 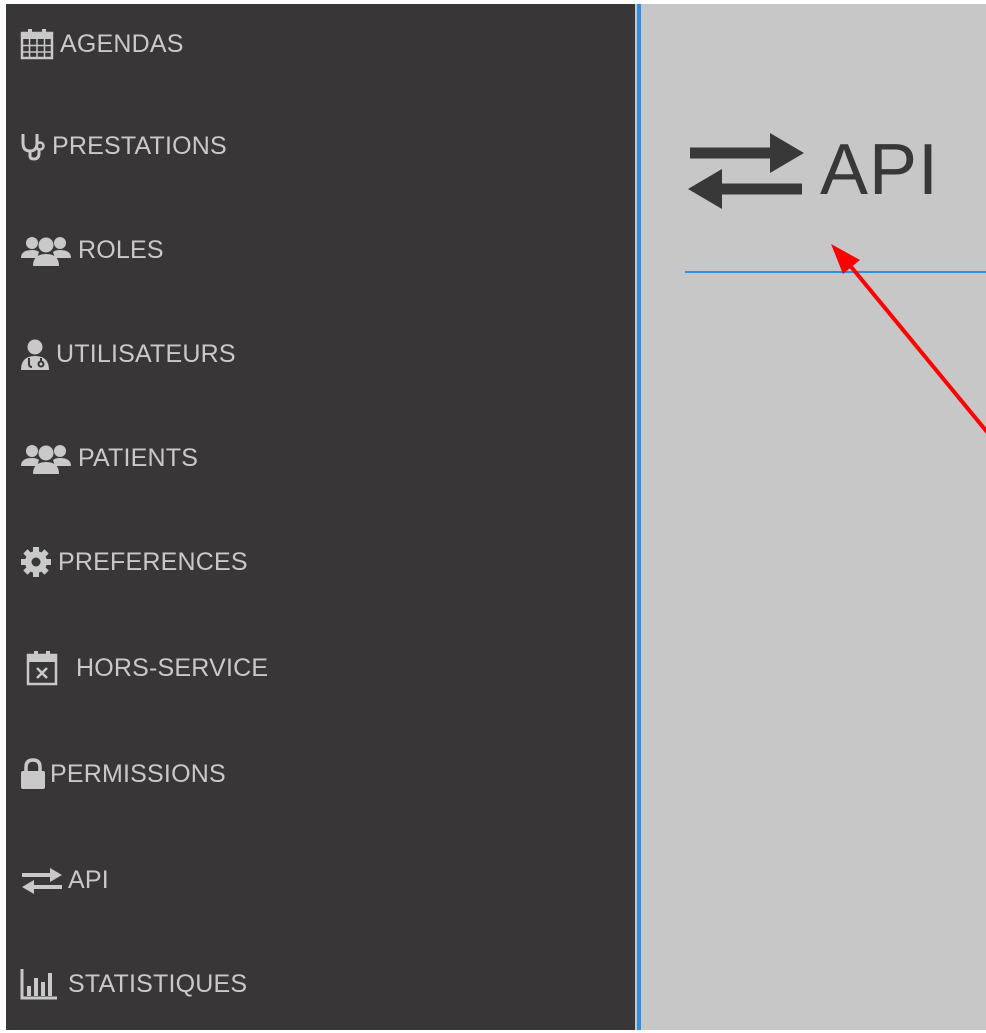 I want to click on sidebar-item-prestations: PRESTATIONS, so click(x=123, y=146).